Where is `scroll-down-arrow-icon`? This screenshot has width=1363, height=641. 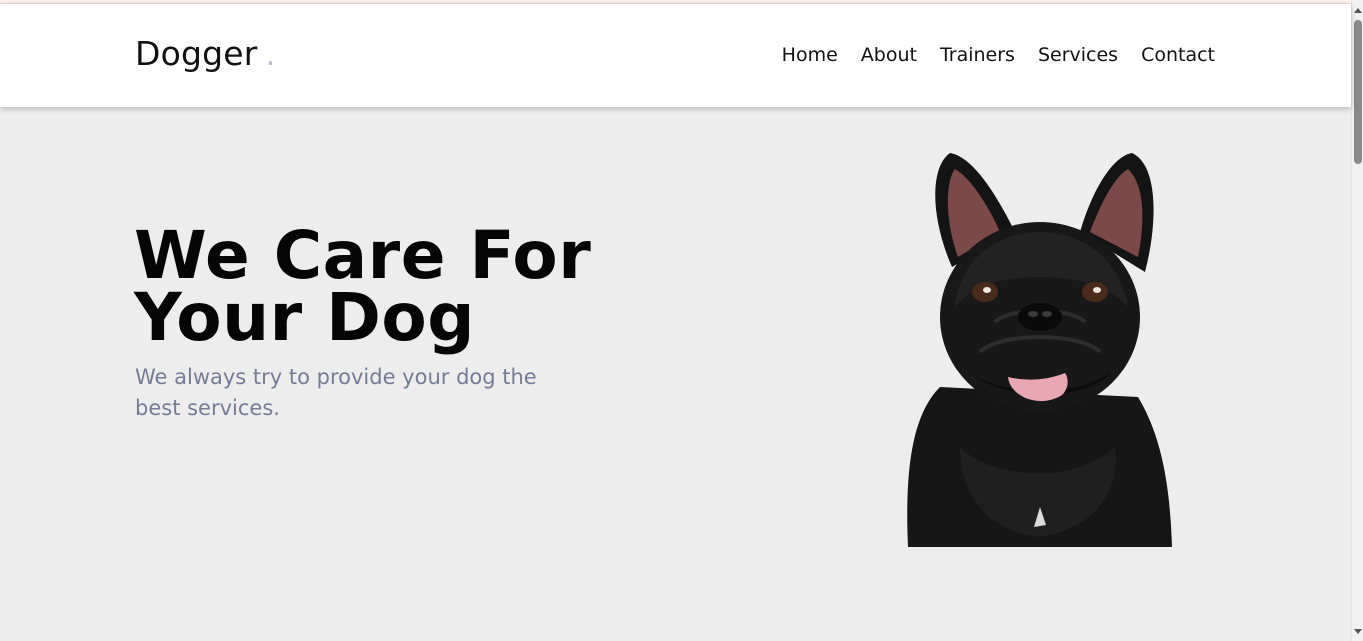
scroll-down-arrow-icon is located at coordinates (1358, 631).